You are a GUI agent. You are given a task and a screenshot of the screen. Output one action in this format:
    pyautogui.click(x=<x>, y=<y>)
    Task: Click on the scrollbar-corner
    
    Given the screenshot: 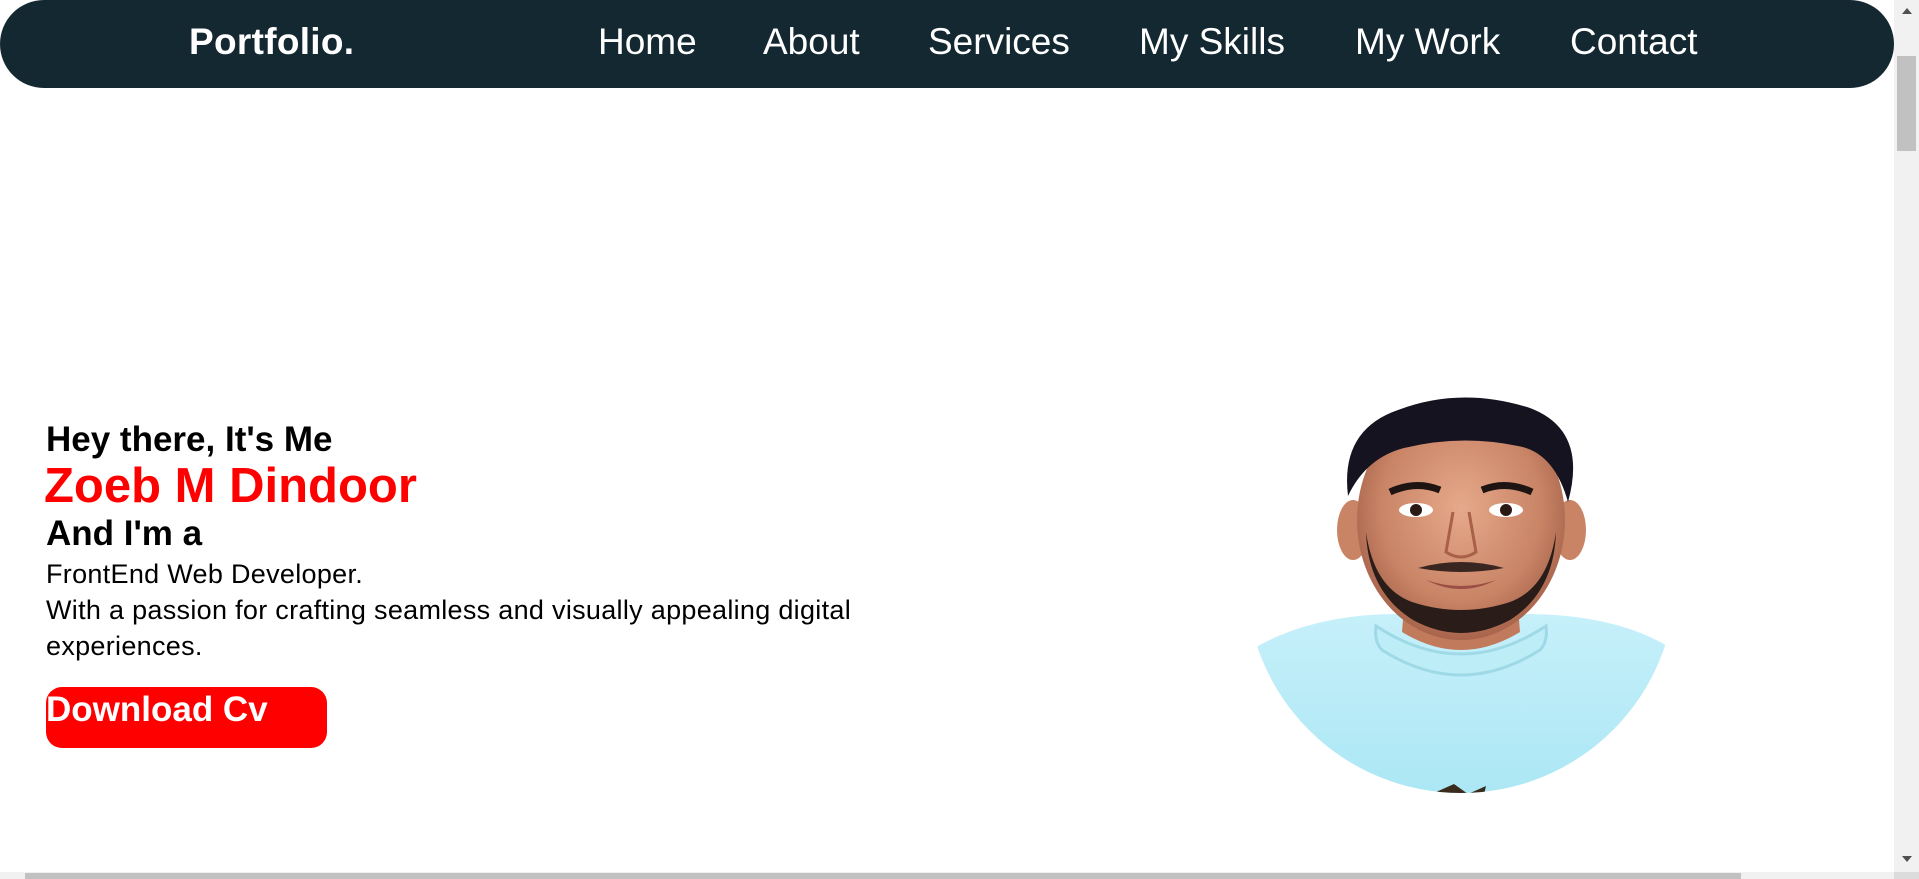 What is the action you would take?
    pyautogui.click(x=1906, y=875)
    